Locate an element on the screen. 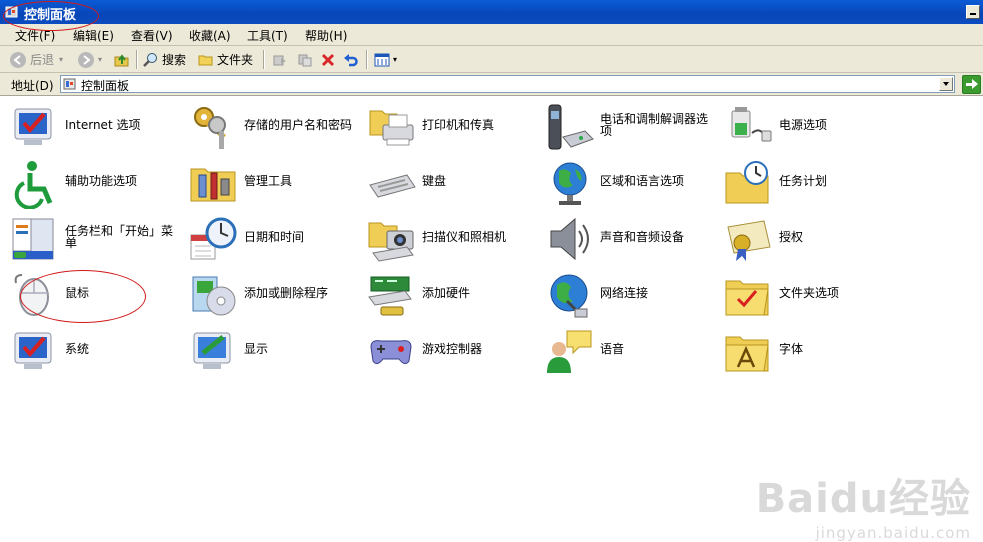 The width and height of the screenshot is (983, 542). phone-modem-icon is located at coordinates (571, 127).